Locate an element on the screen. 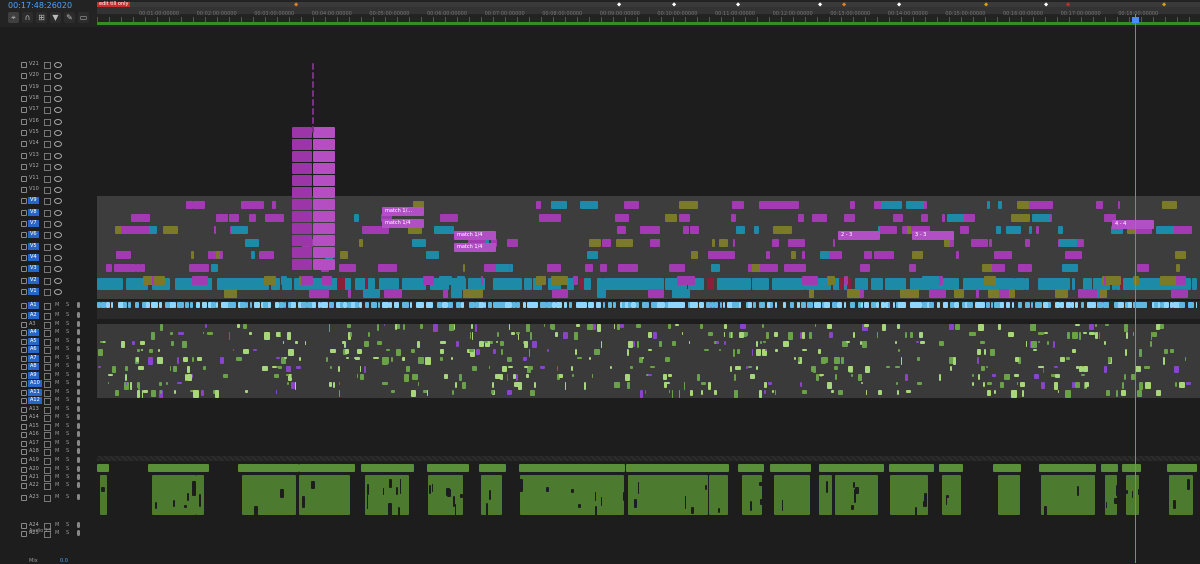 This screenshot has width=1200, height=564. track-header-v17: V17 is located at coordinates (48, 109).